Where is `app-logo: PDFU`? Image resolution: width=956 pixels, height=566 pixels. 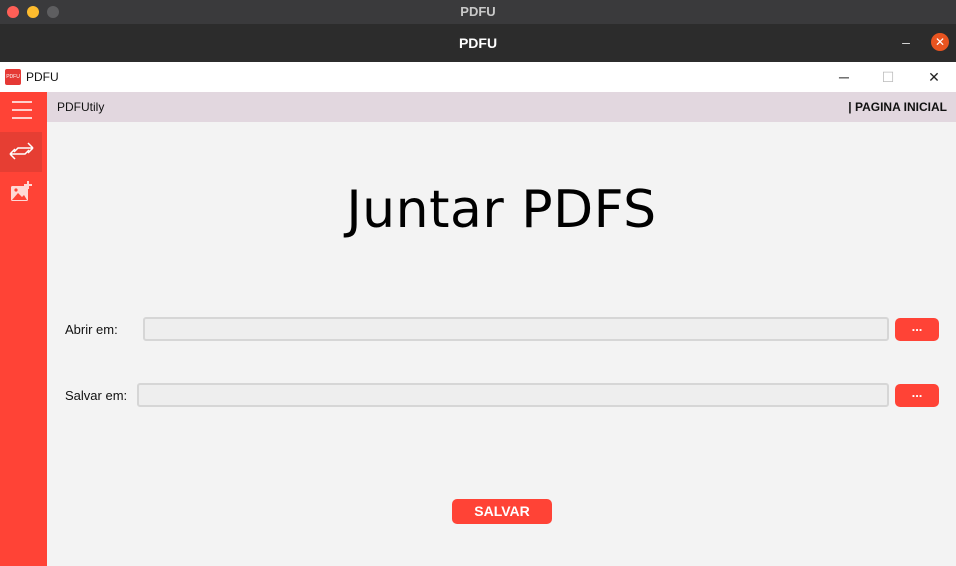
app-logo: PDFU is located at coordinates (13, 77).